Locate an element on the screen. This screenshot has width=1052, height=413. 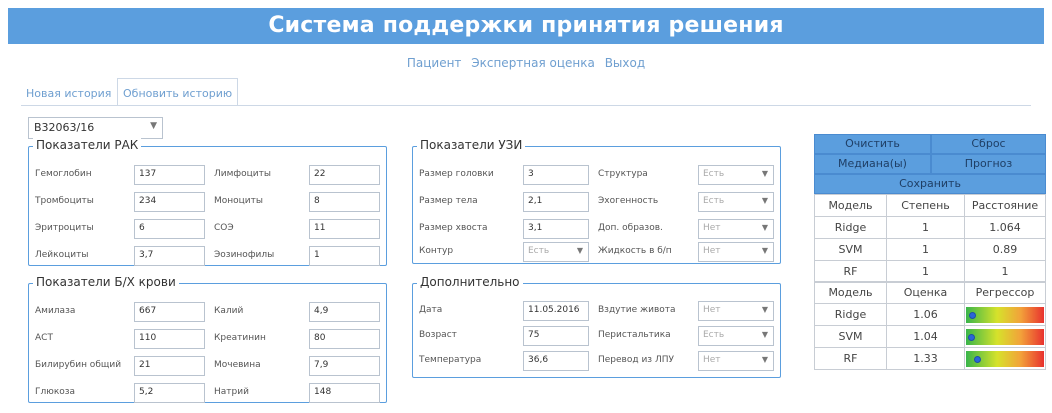
label-hemoglobin: Гемоглобин is located at coordinates (63, 174).